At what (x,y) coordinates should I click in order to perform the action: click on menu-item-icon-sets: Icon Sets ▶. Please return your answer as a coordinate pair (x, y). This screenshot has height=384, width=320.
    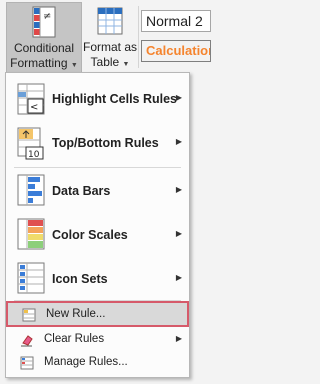
    Looking at the image, I should click on (97, 279).